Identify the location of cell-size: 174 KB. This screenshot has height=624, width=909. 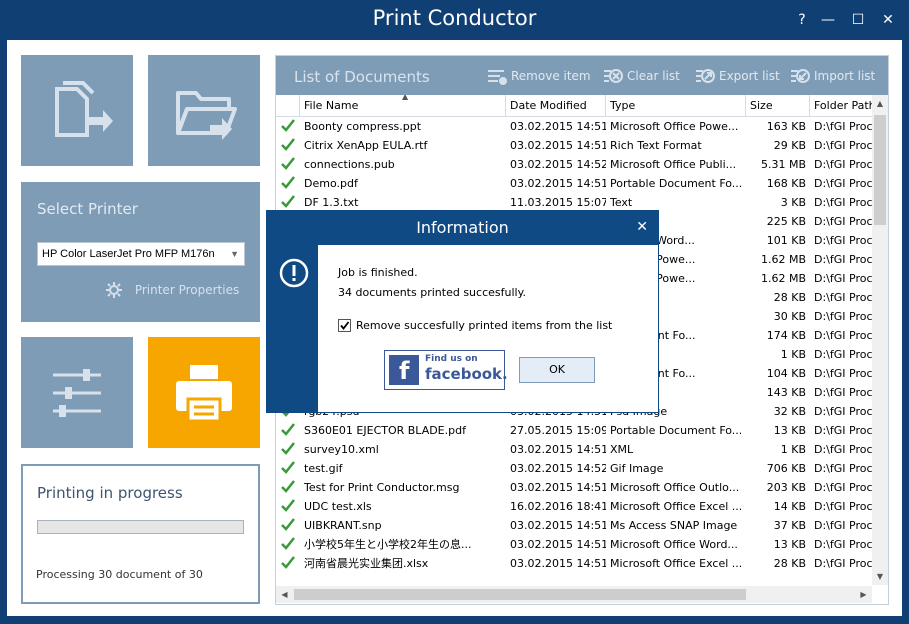
(786, 335).